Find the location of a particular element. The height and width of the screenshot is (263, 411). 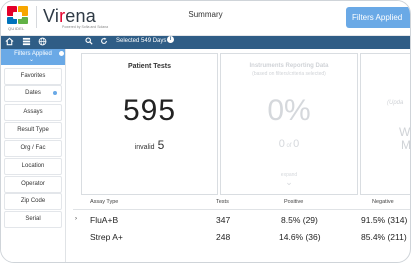

instruments-percent: 0% is located at coordinates (289, 110).